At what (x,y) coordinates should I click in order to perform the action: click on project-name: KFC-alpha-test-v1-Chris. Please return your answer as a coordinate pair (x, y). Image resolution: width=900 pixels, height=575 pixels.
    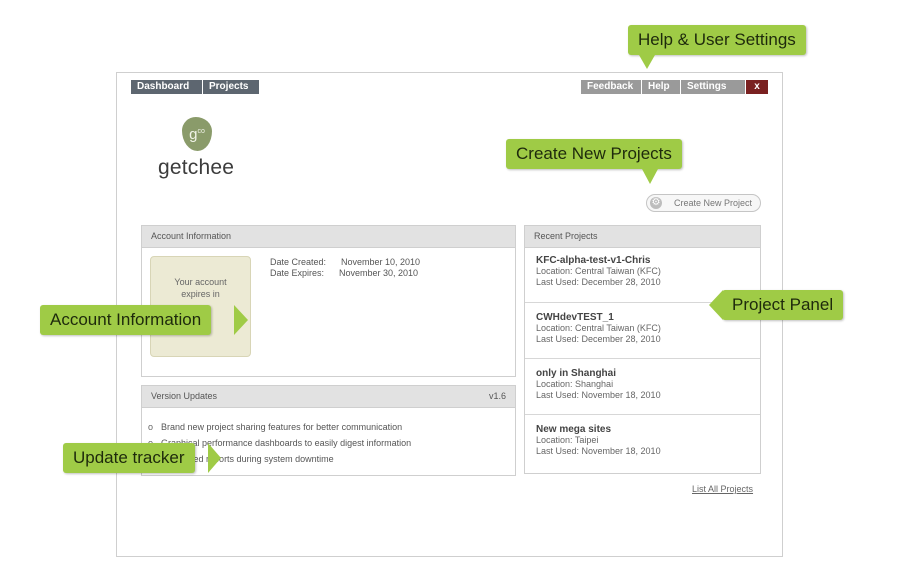
    Looking at the image, I should click on (642, 260).